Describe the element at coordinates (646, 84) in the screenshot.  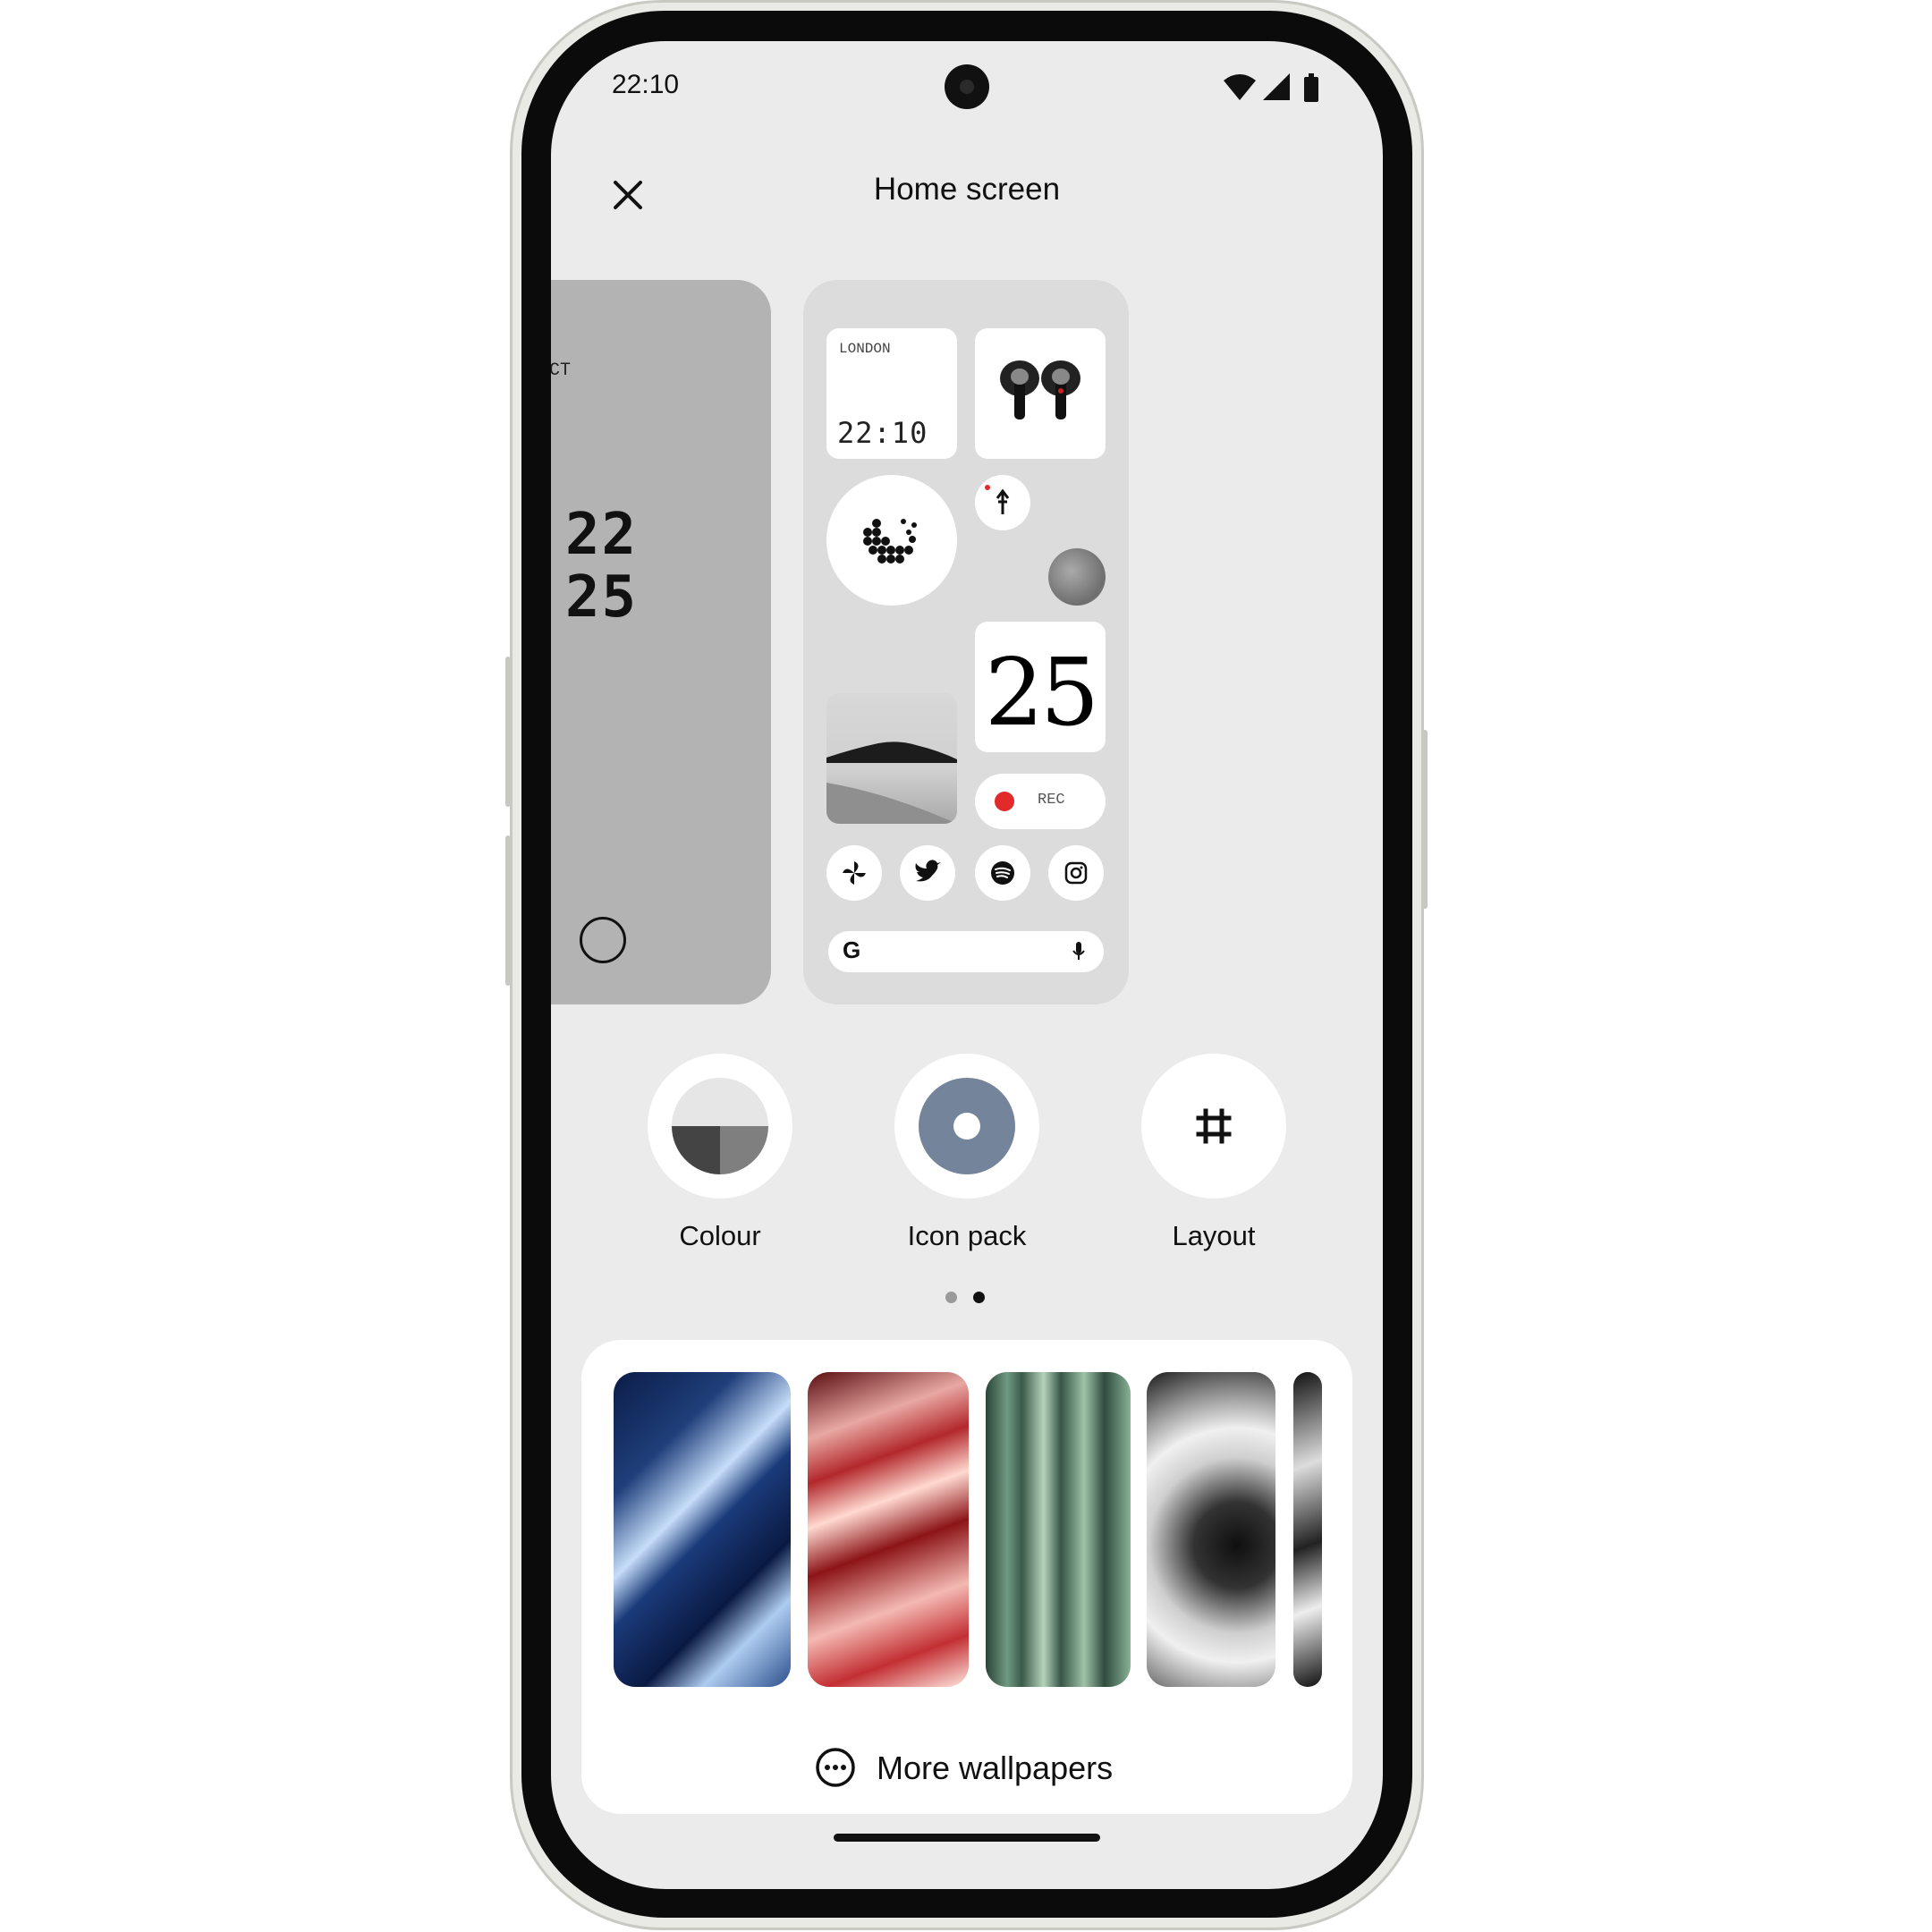
I see `status-time: 22:10` at that location.